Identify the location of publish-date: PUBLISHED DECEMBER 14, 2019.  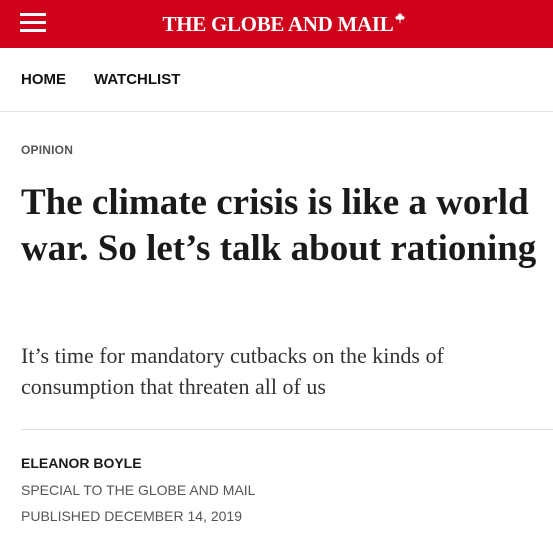
(131, 516).